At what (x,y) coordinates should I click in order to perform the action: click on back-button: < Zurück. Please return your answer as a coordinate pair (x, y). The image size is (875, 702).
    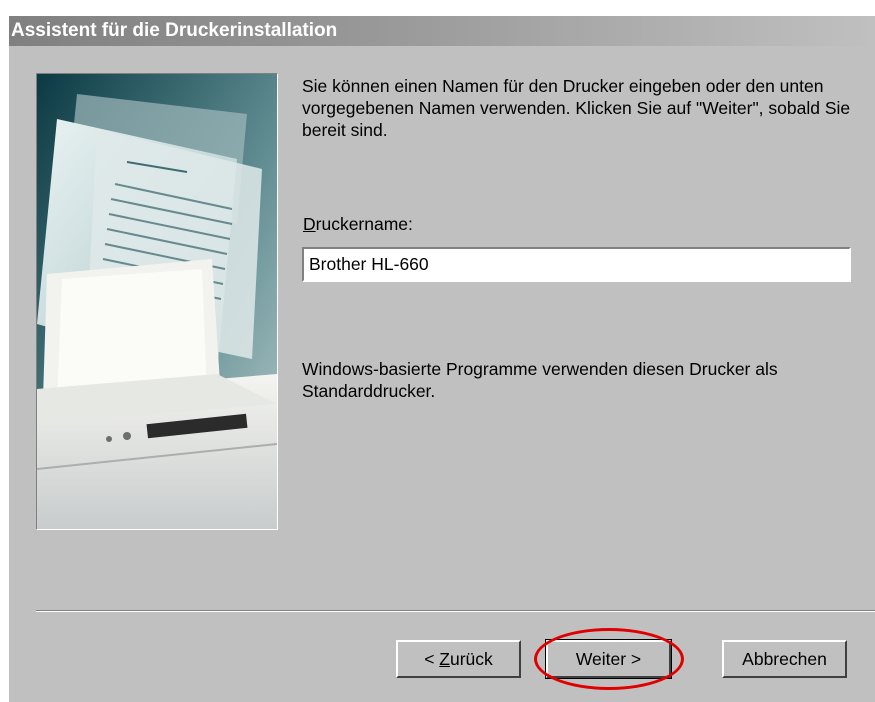
    Looking at the image, I should click on (458, 659).